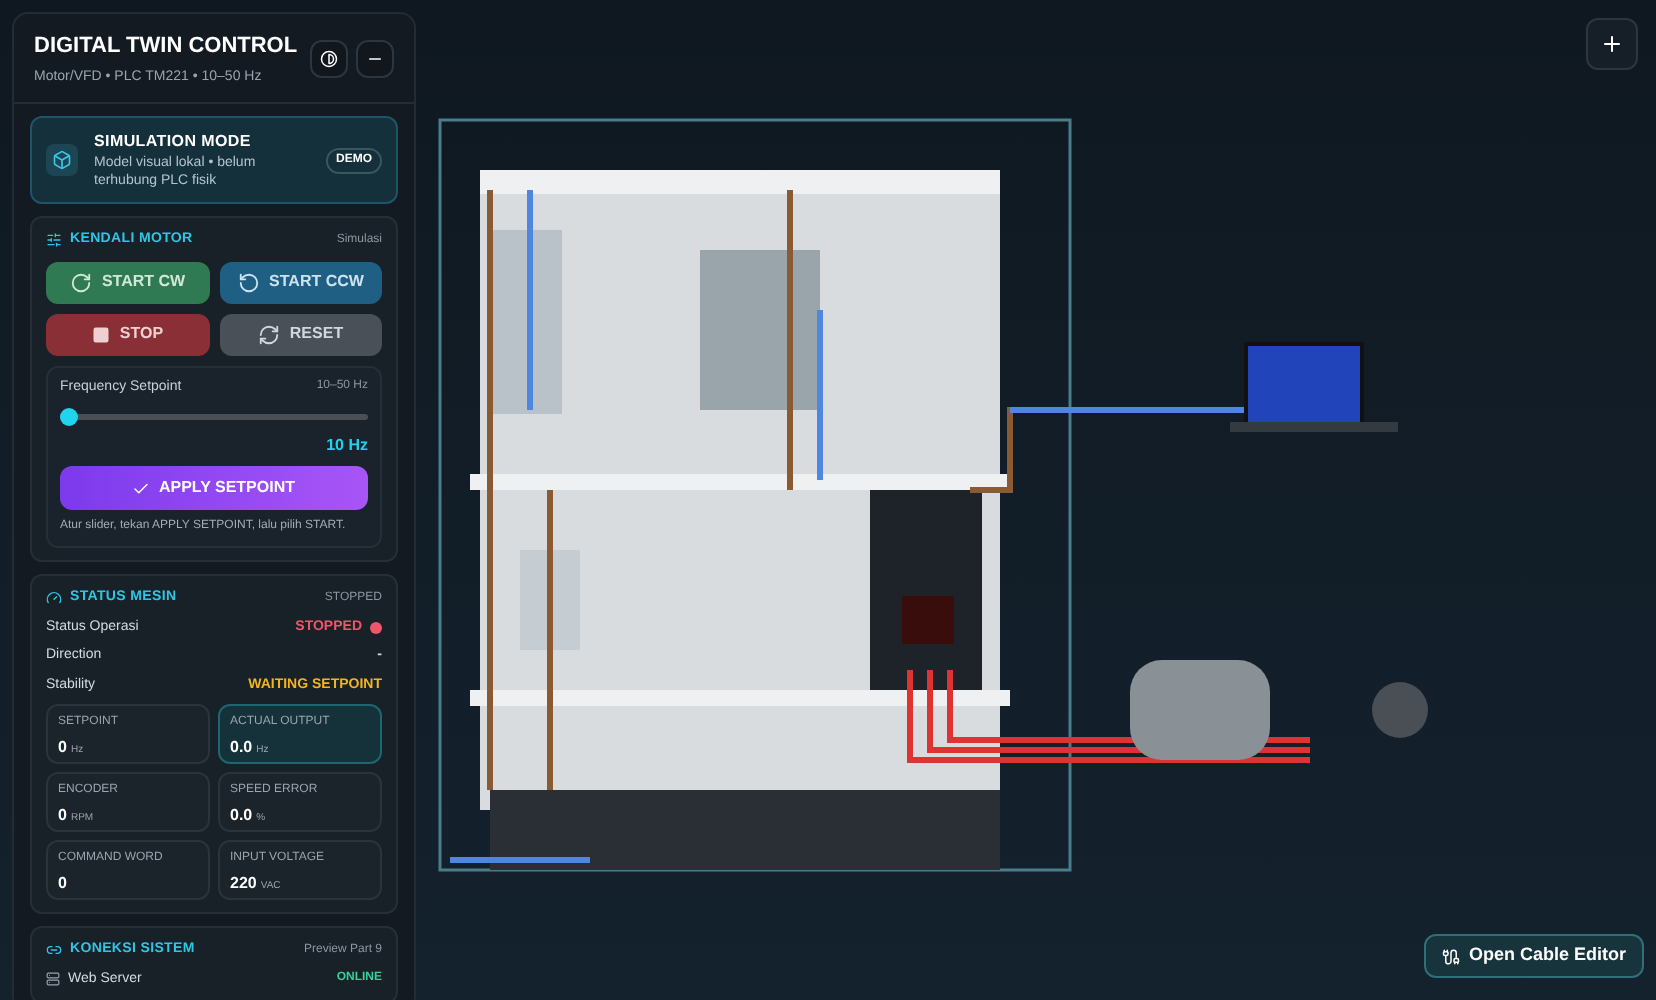 Image resolution: width=1656 pixels, height=1000 pixels. I want to click on gauge-icon, so click(54, 598).